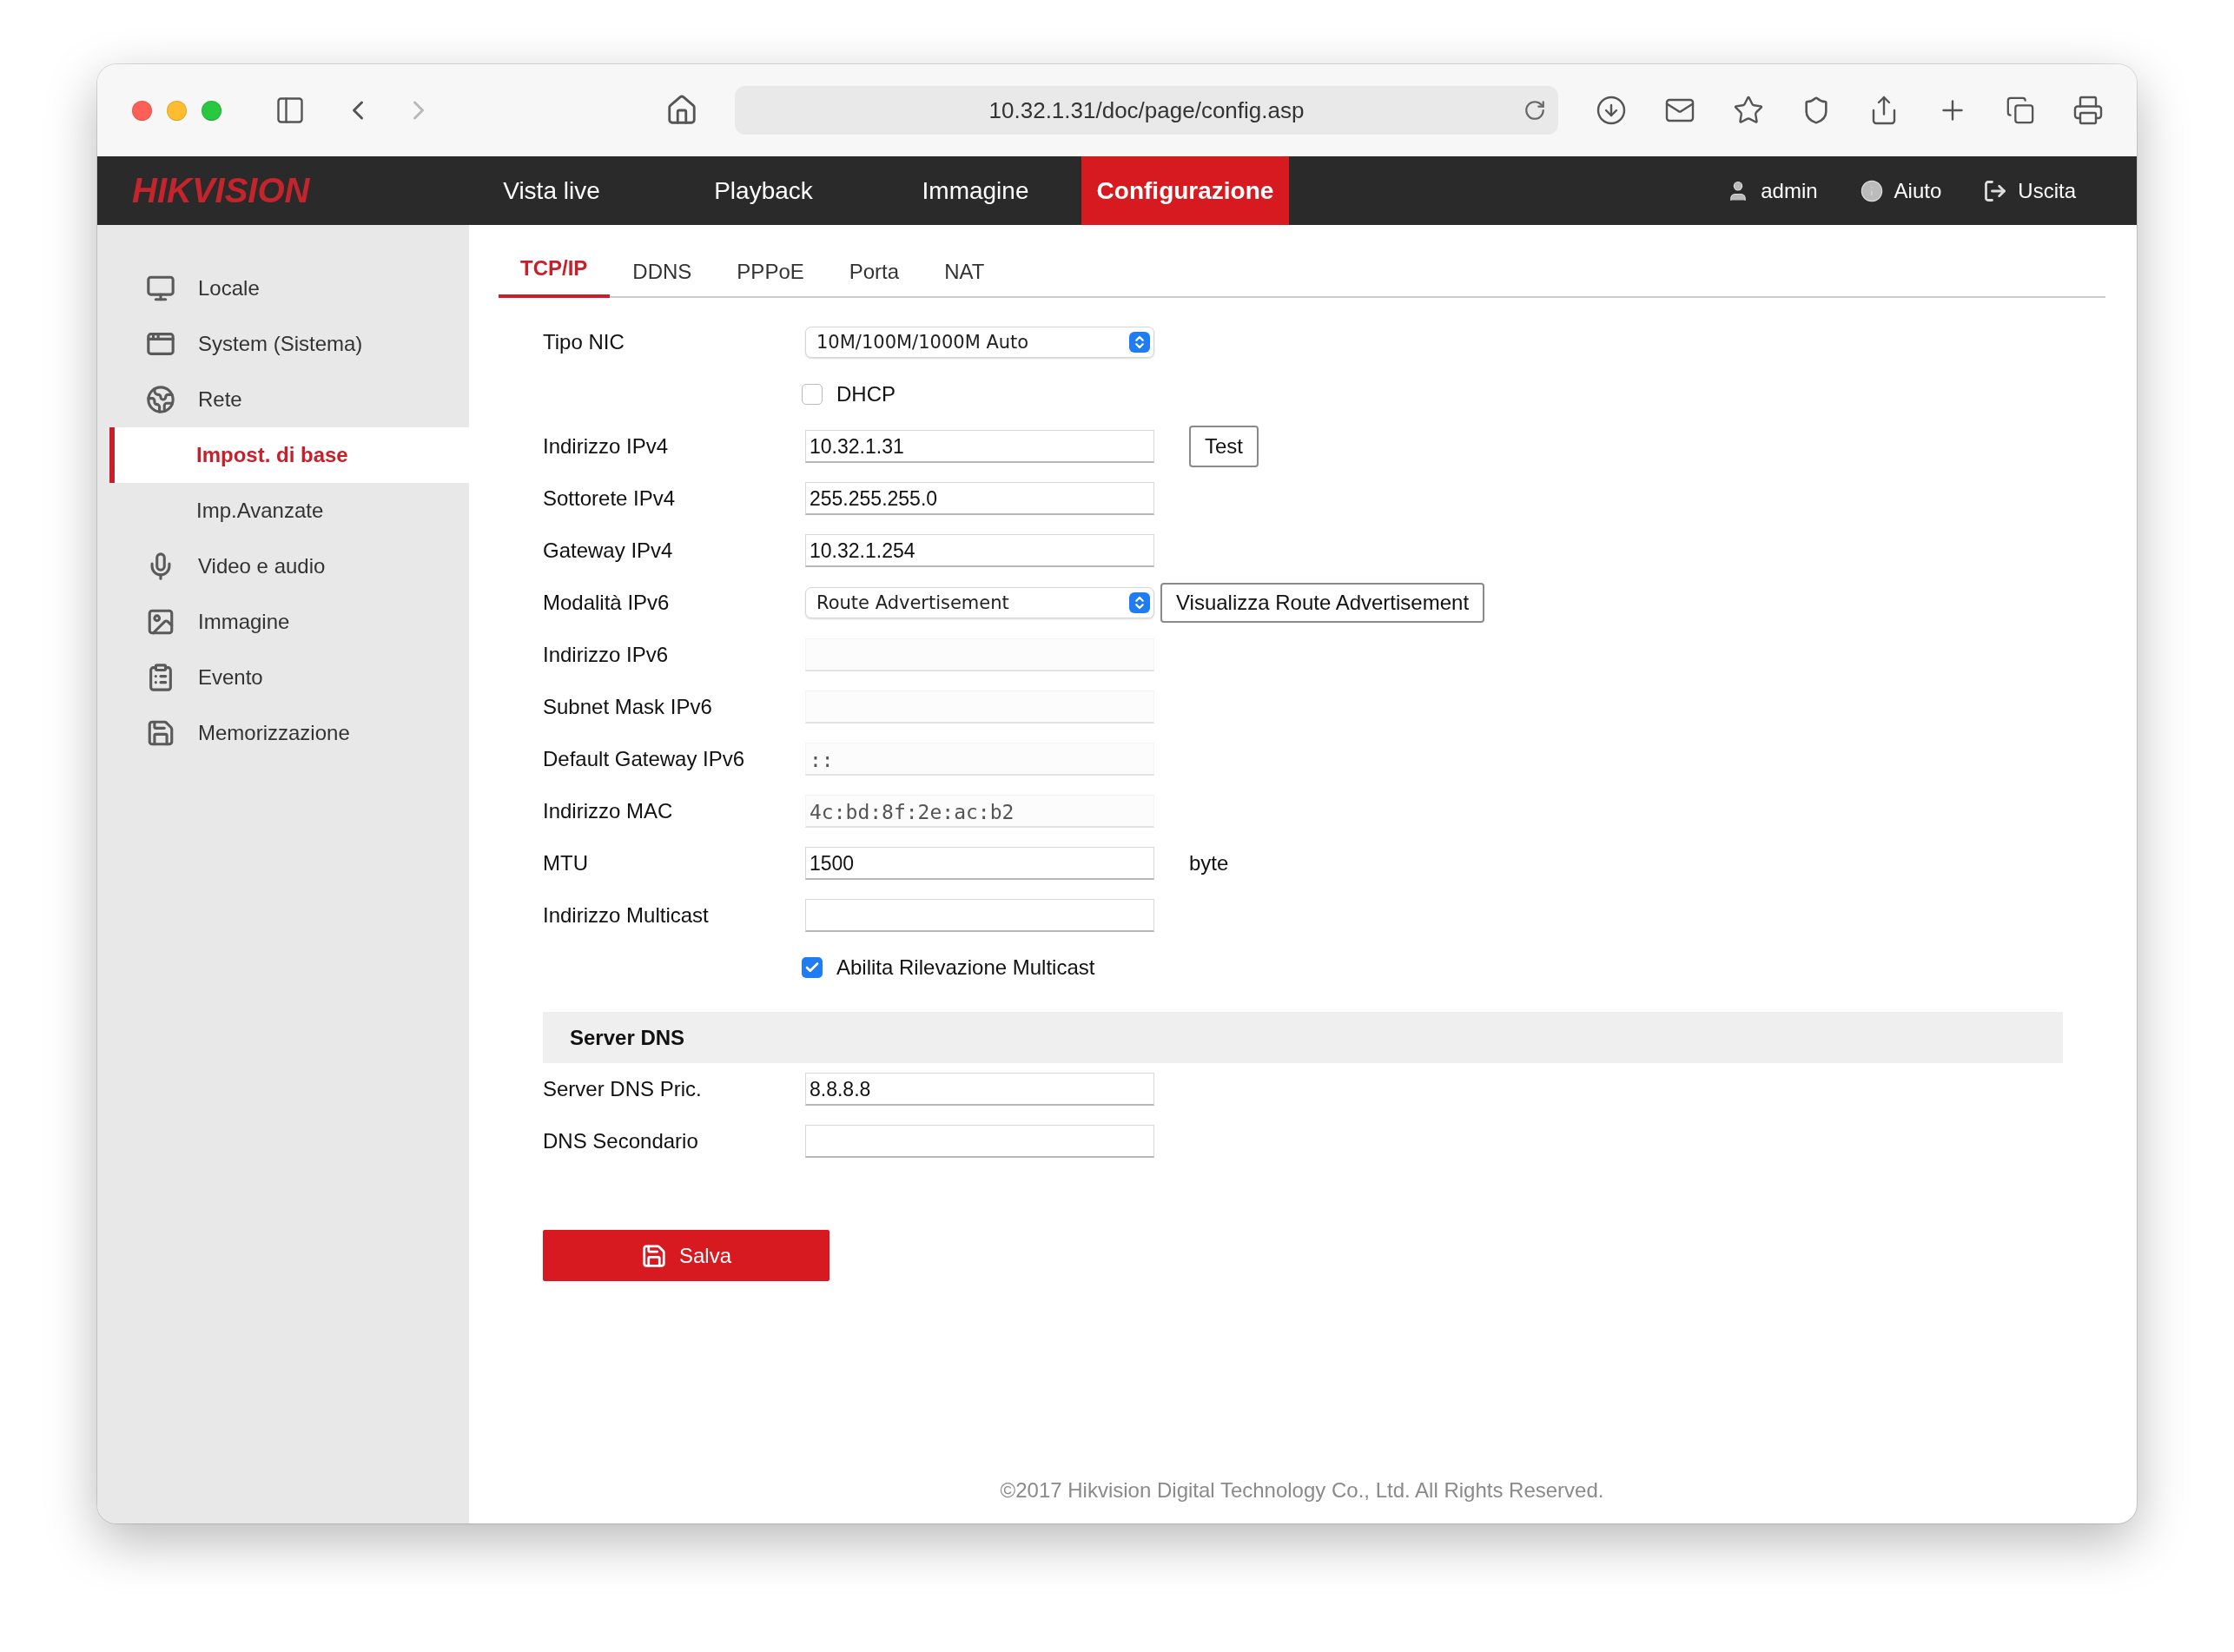  Describe the element at coordinates (770, 273) in the screenshot. I see `tab: PPPoE` at that location.